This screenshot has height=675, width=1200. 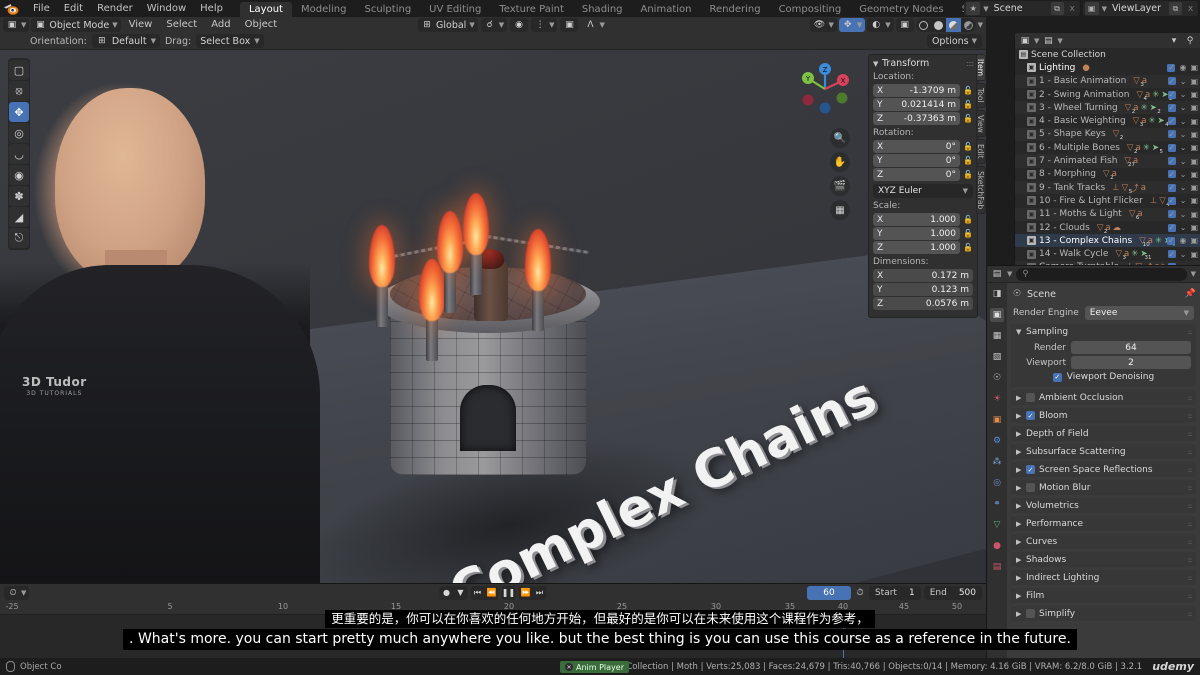 What do you see at coordinates (997, 504) in the screenshot?
I see `constraints-tab: ⚭` at bounding box center [997, 504].